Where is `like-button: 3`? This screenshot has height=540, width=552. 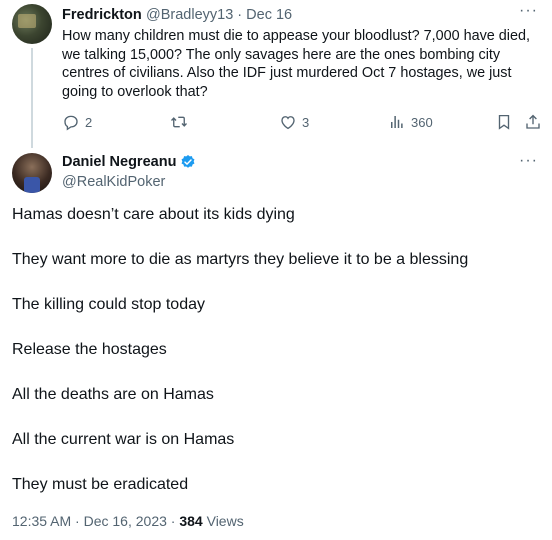
like-button: 3 is located at coordinates (294, 122).